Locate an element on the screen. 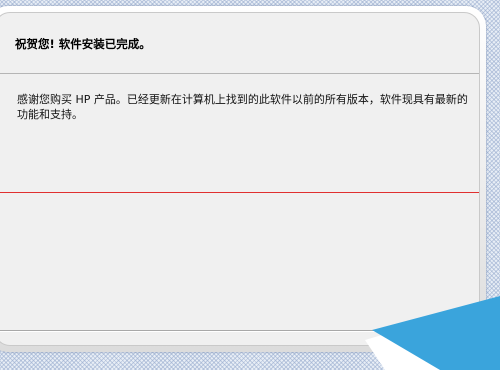  footer-divider-highlight is located at coordinates (239, 331).